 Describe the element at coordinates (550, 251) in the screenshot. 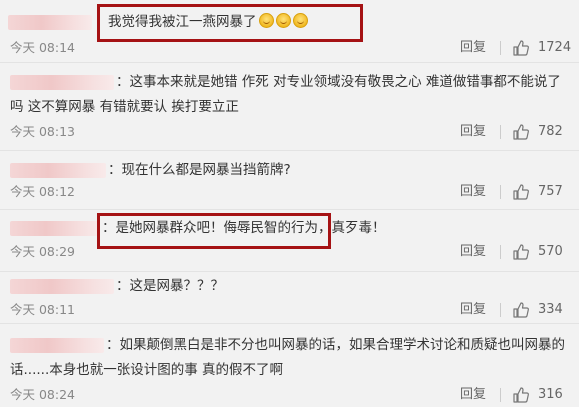

I see `like-count: 570` at that location.